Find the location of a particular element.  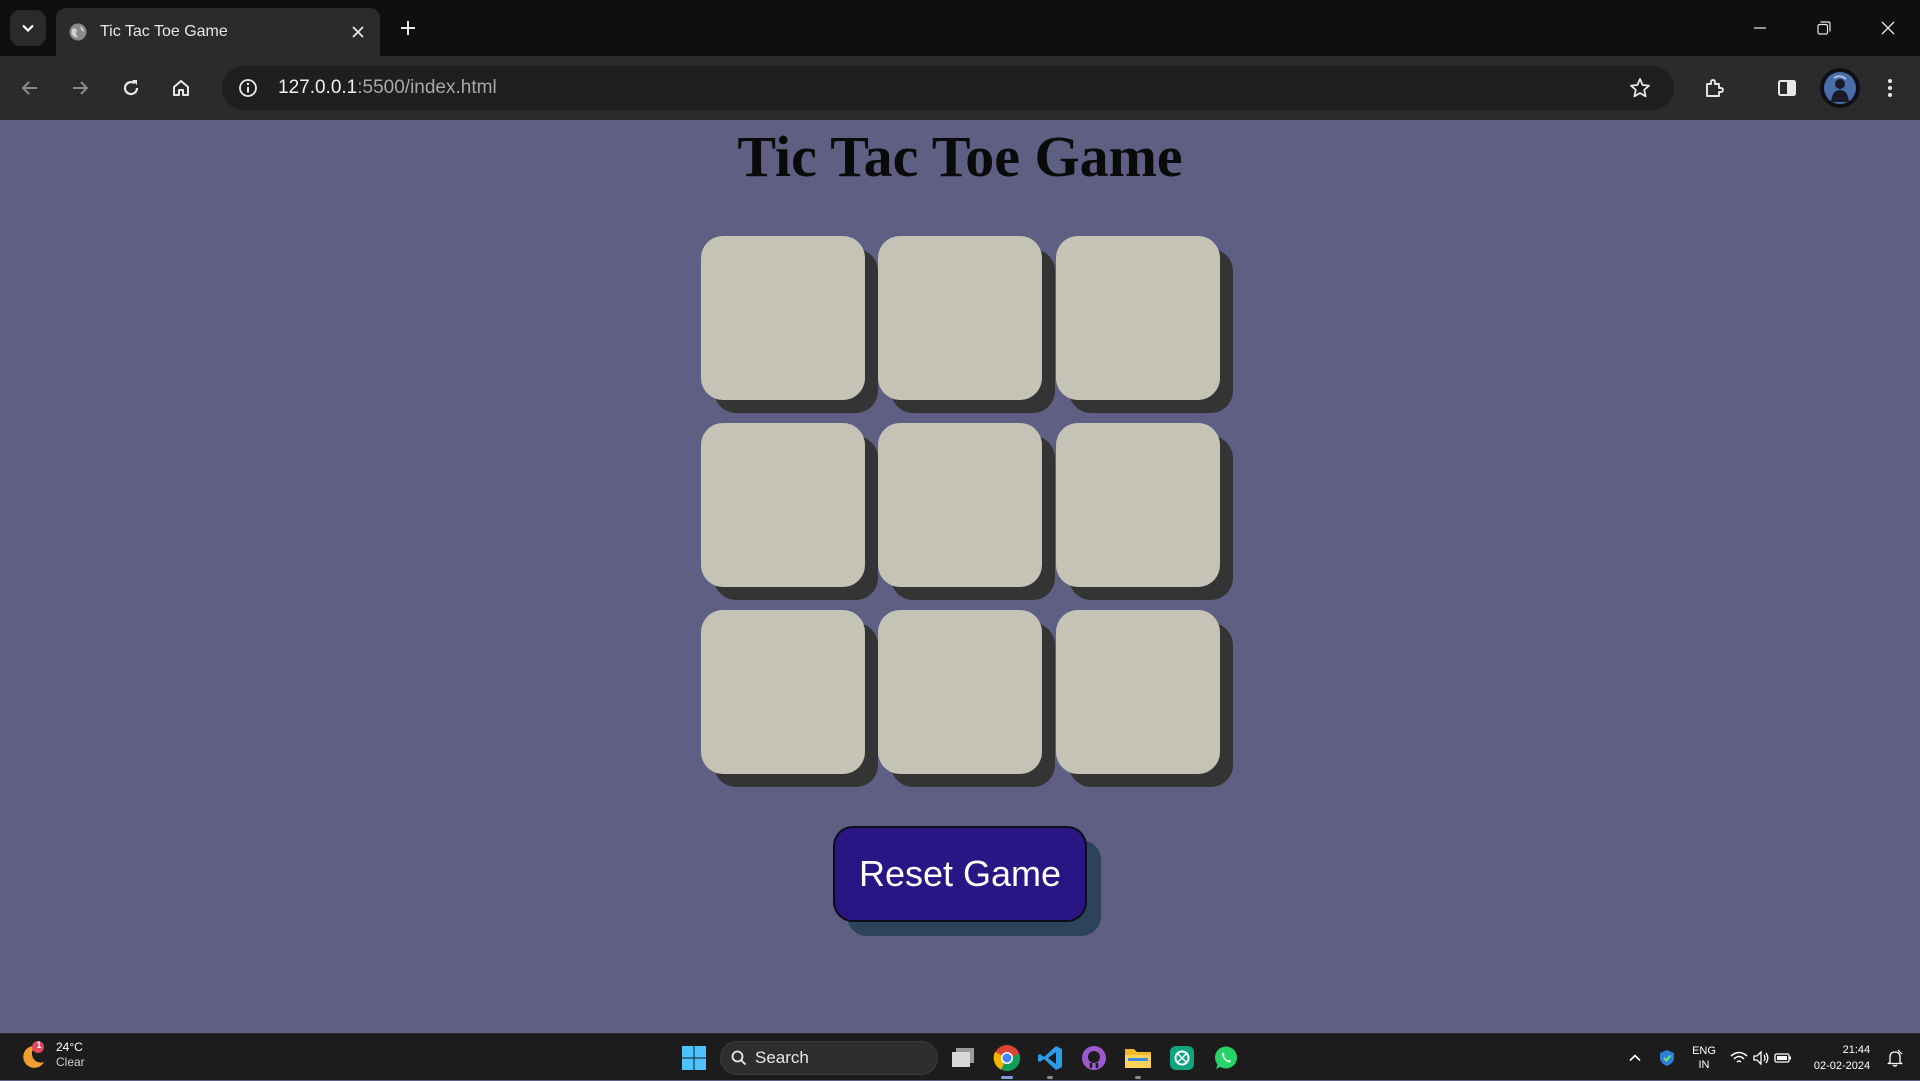

chevron-up-icon is located at coordinates (1635, 1057).